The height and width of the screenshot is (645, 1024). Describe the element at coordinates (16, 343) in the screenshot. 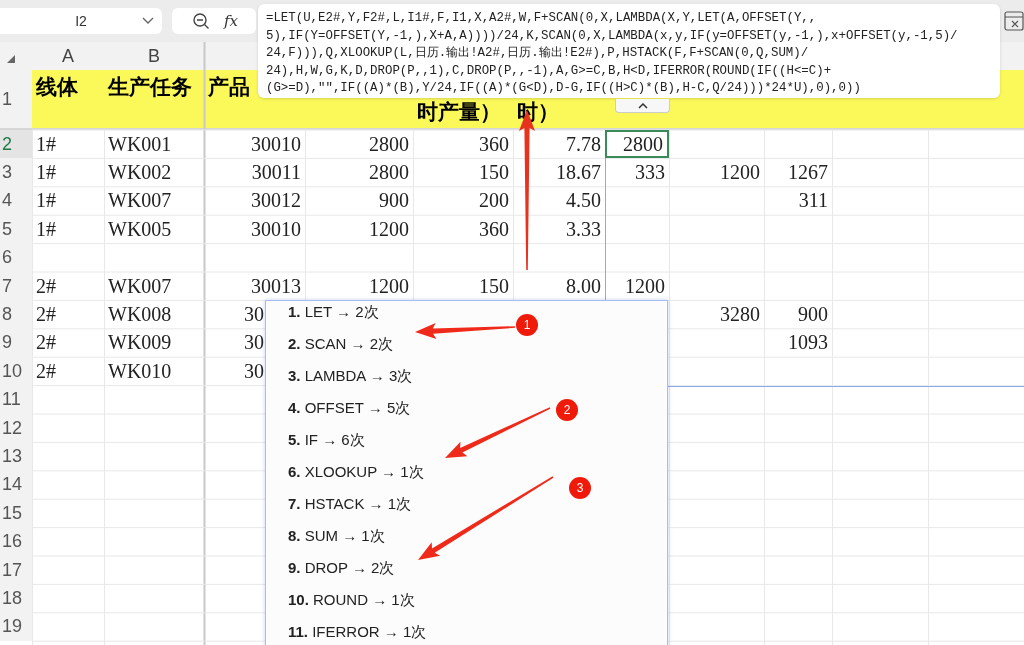

I see `row-header: 9` at that location.